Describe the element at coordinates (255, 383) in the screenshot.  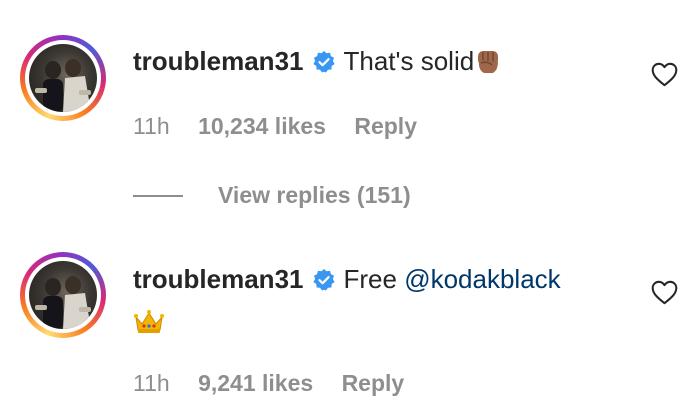
I see `comment-likes: 9,241 likes` at that location.